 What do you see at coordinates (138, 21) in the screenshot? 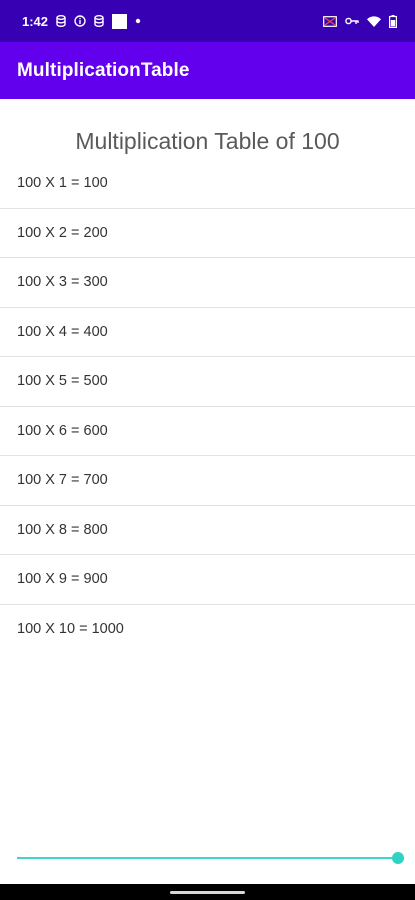
I see `dot-icon` at bounding box center [138, 21].